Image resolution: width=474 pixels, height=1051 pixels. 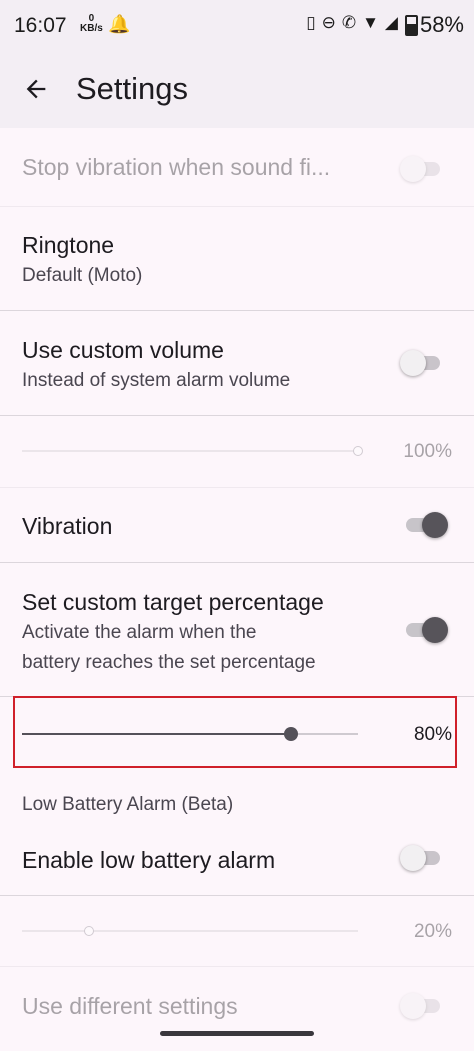 What do you see at coordinates (373, 22) in the screenshot?
I see `wifi-icon: ▼` at bounding box center [373, 22].